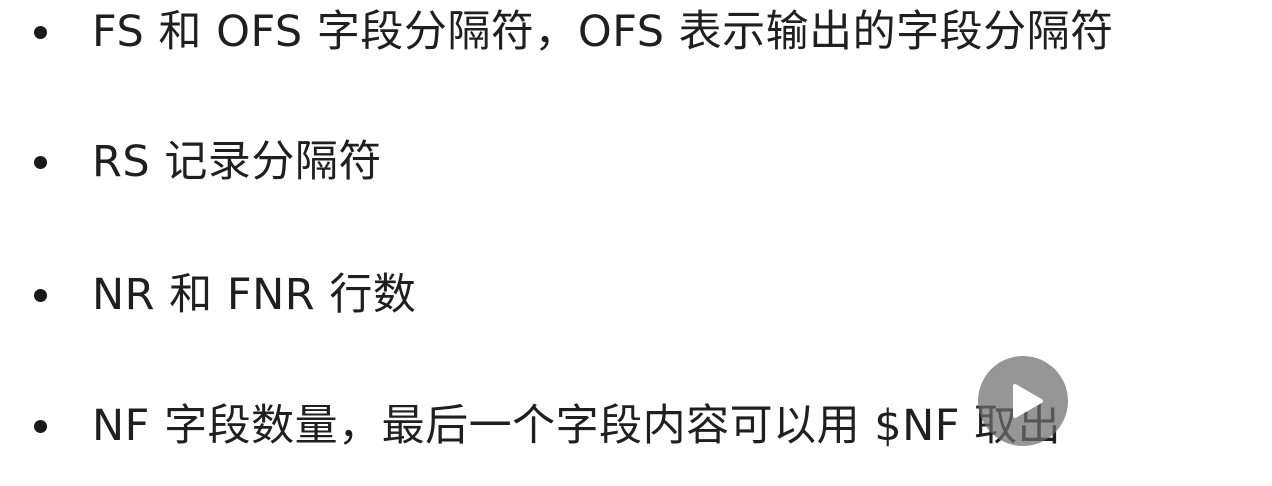  I want to click on play-button, so click(1023, 401).